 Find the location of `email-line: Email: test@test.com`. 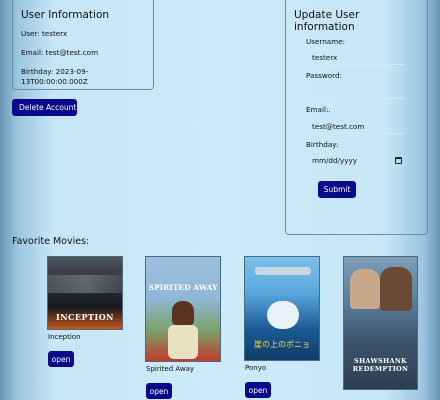

email-line: Email: test@test.com is located at coordinates (60, 52).